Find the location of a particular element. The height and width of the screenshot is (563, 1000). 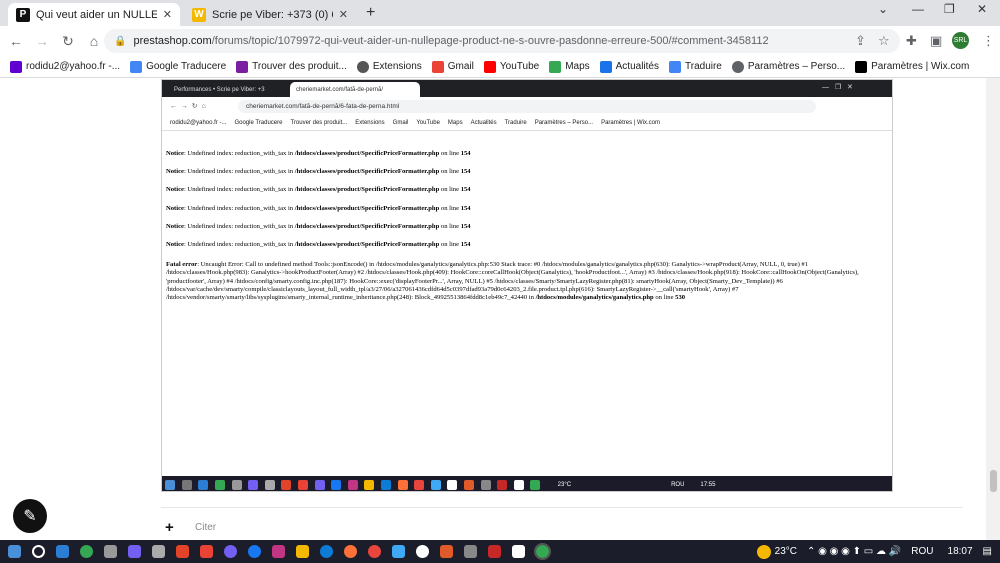

screenshot-tab: Performances • Scrie pe Viber: +3 is located at coordinates (219, 89).